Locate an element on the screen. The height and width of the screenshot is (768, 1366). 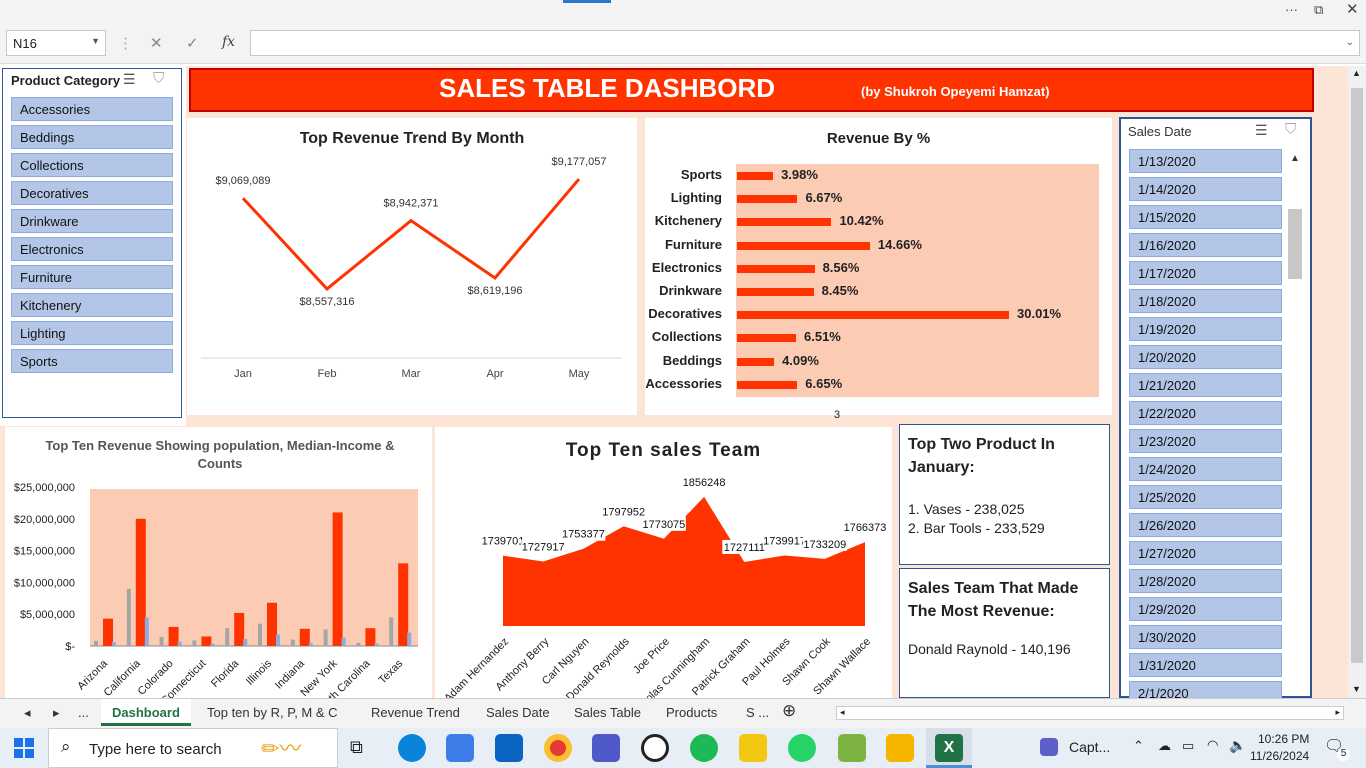
slicer-item: 1/18/2020 is located at coordinates (1205, 301).